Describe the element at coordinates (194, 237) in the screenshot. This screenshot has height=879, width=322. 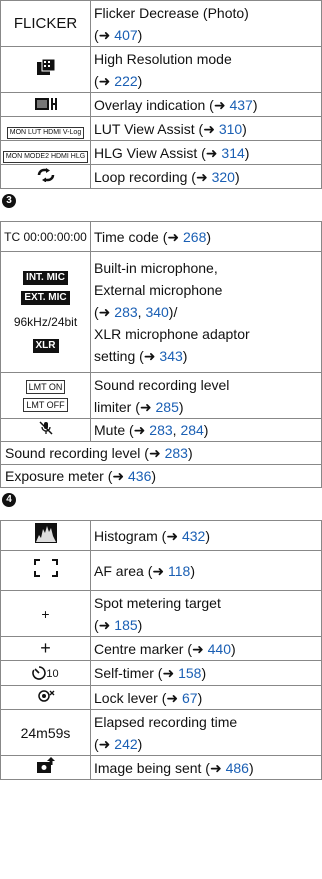
I see `page-ref-link: 268` at that location.